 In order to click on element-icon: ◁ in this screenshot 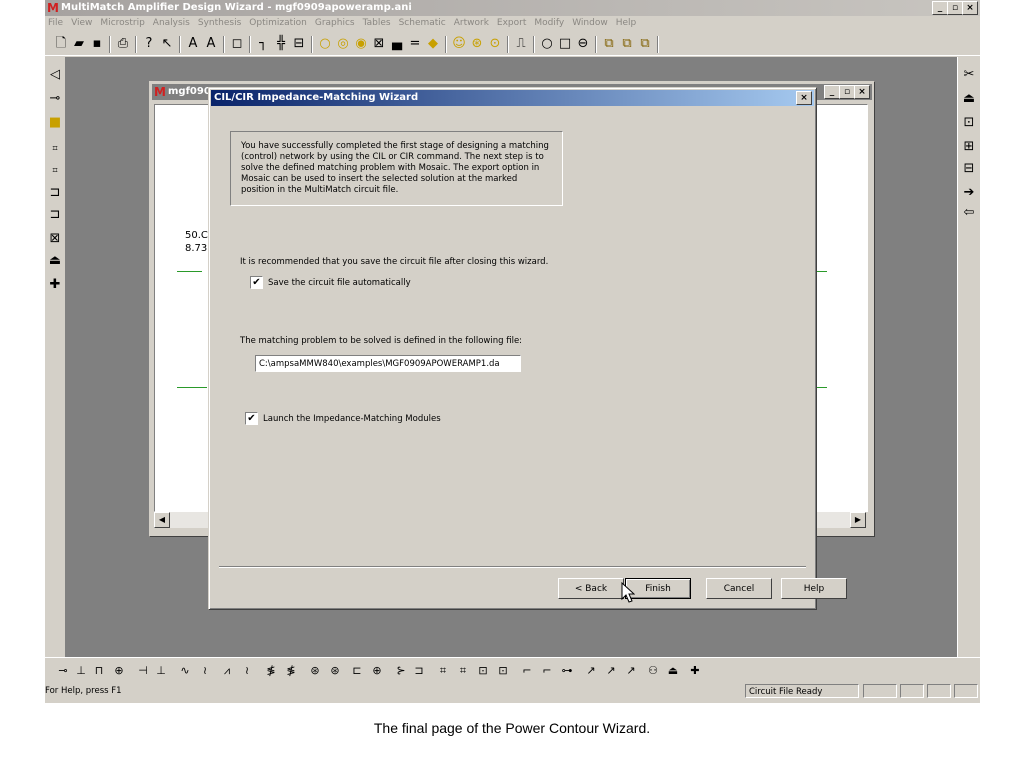, I will do `click(55, 75)`.